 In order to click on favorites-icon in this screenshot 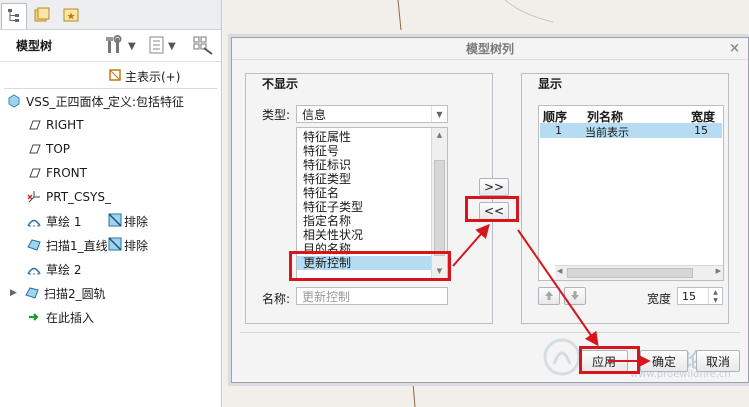, I will do `click(71, 16)`.